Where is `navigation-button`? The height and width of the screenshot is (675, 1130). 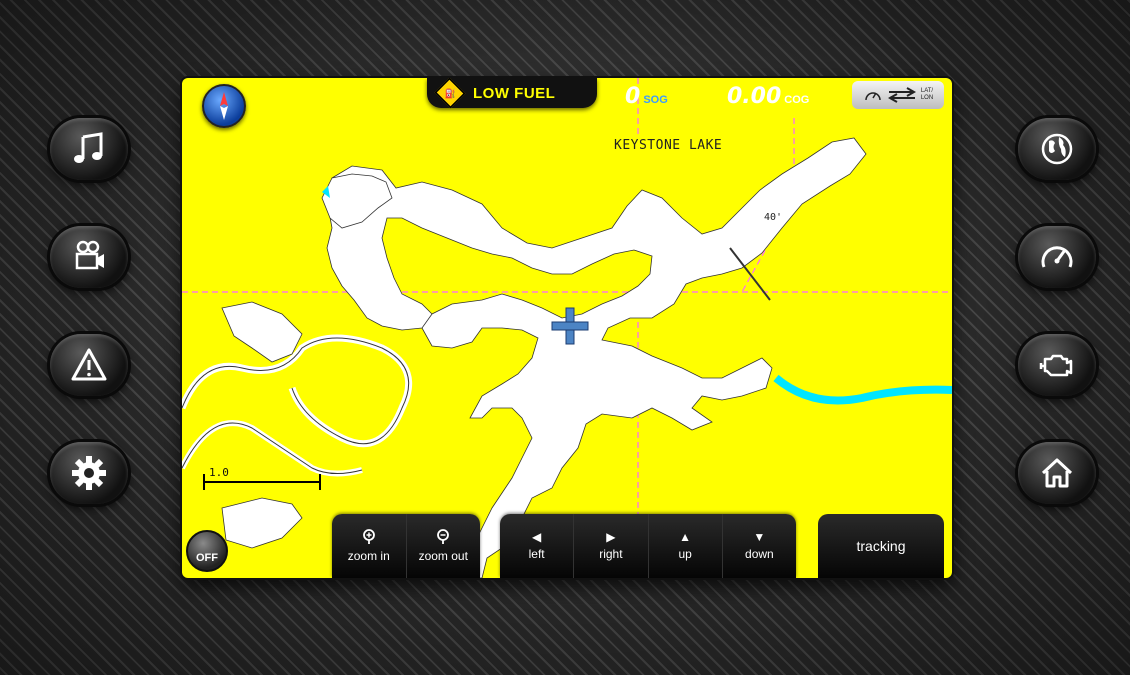
navigation-button is located at coordinates (1057, 149).